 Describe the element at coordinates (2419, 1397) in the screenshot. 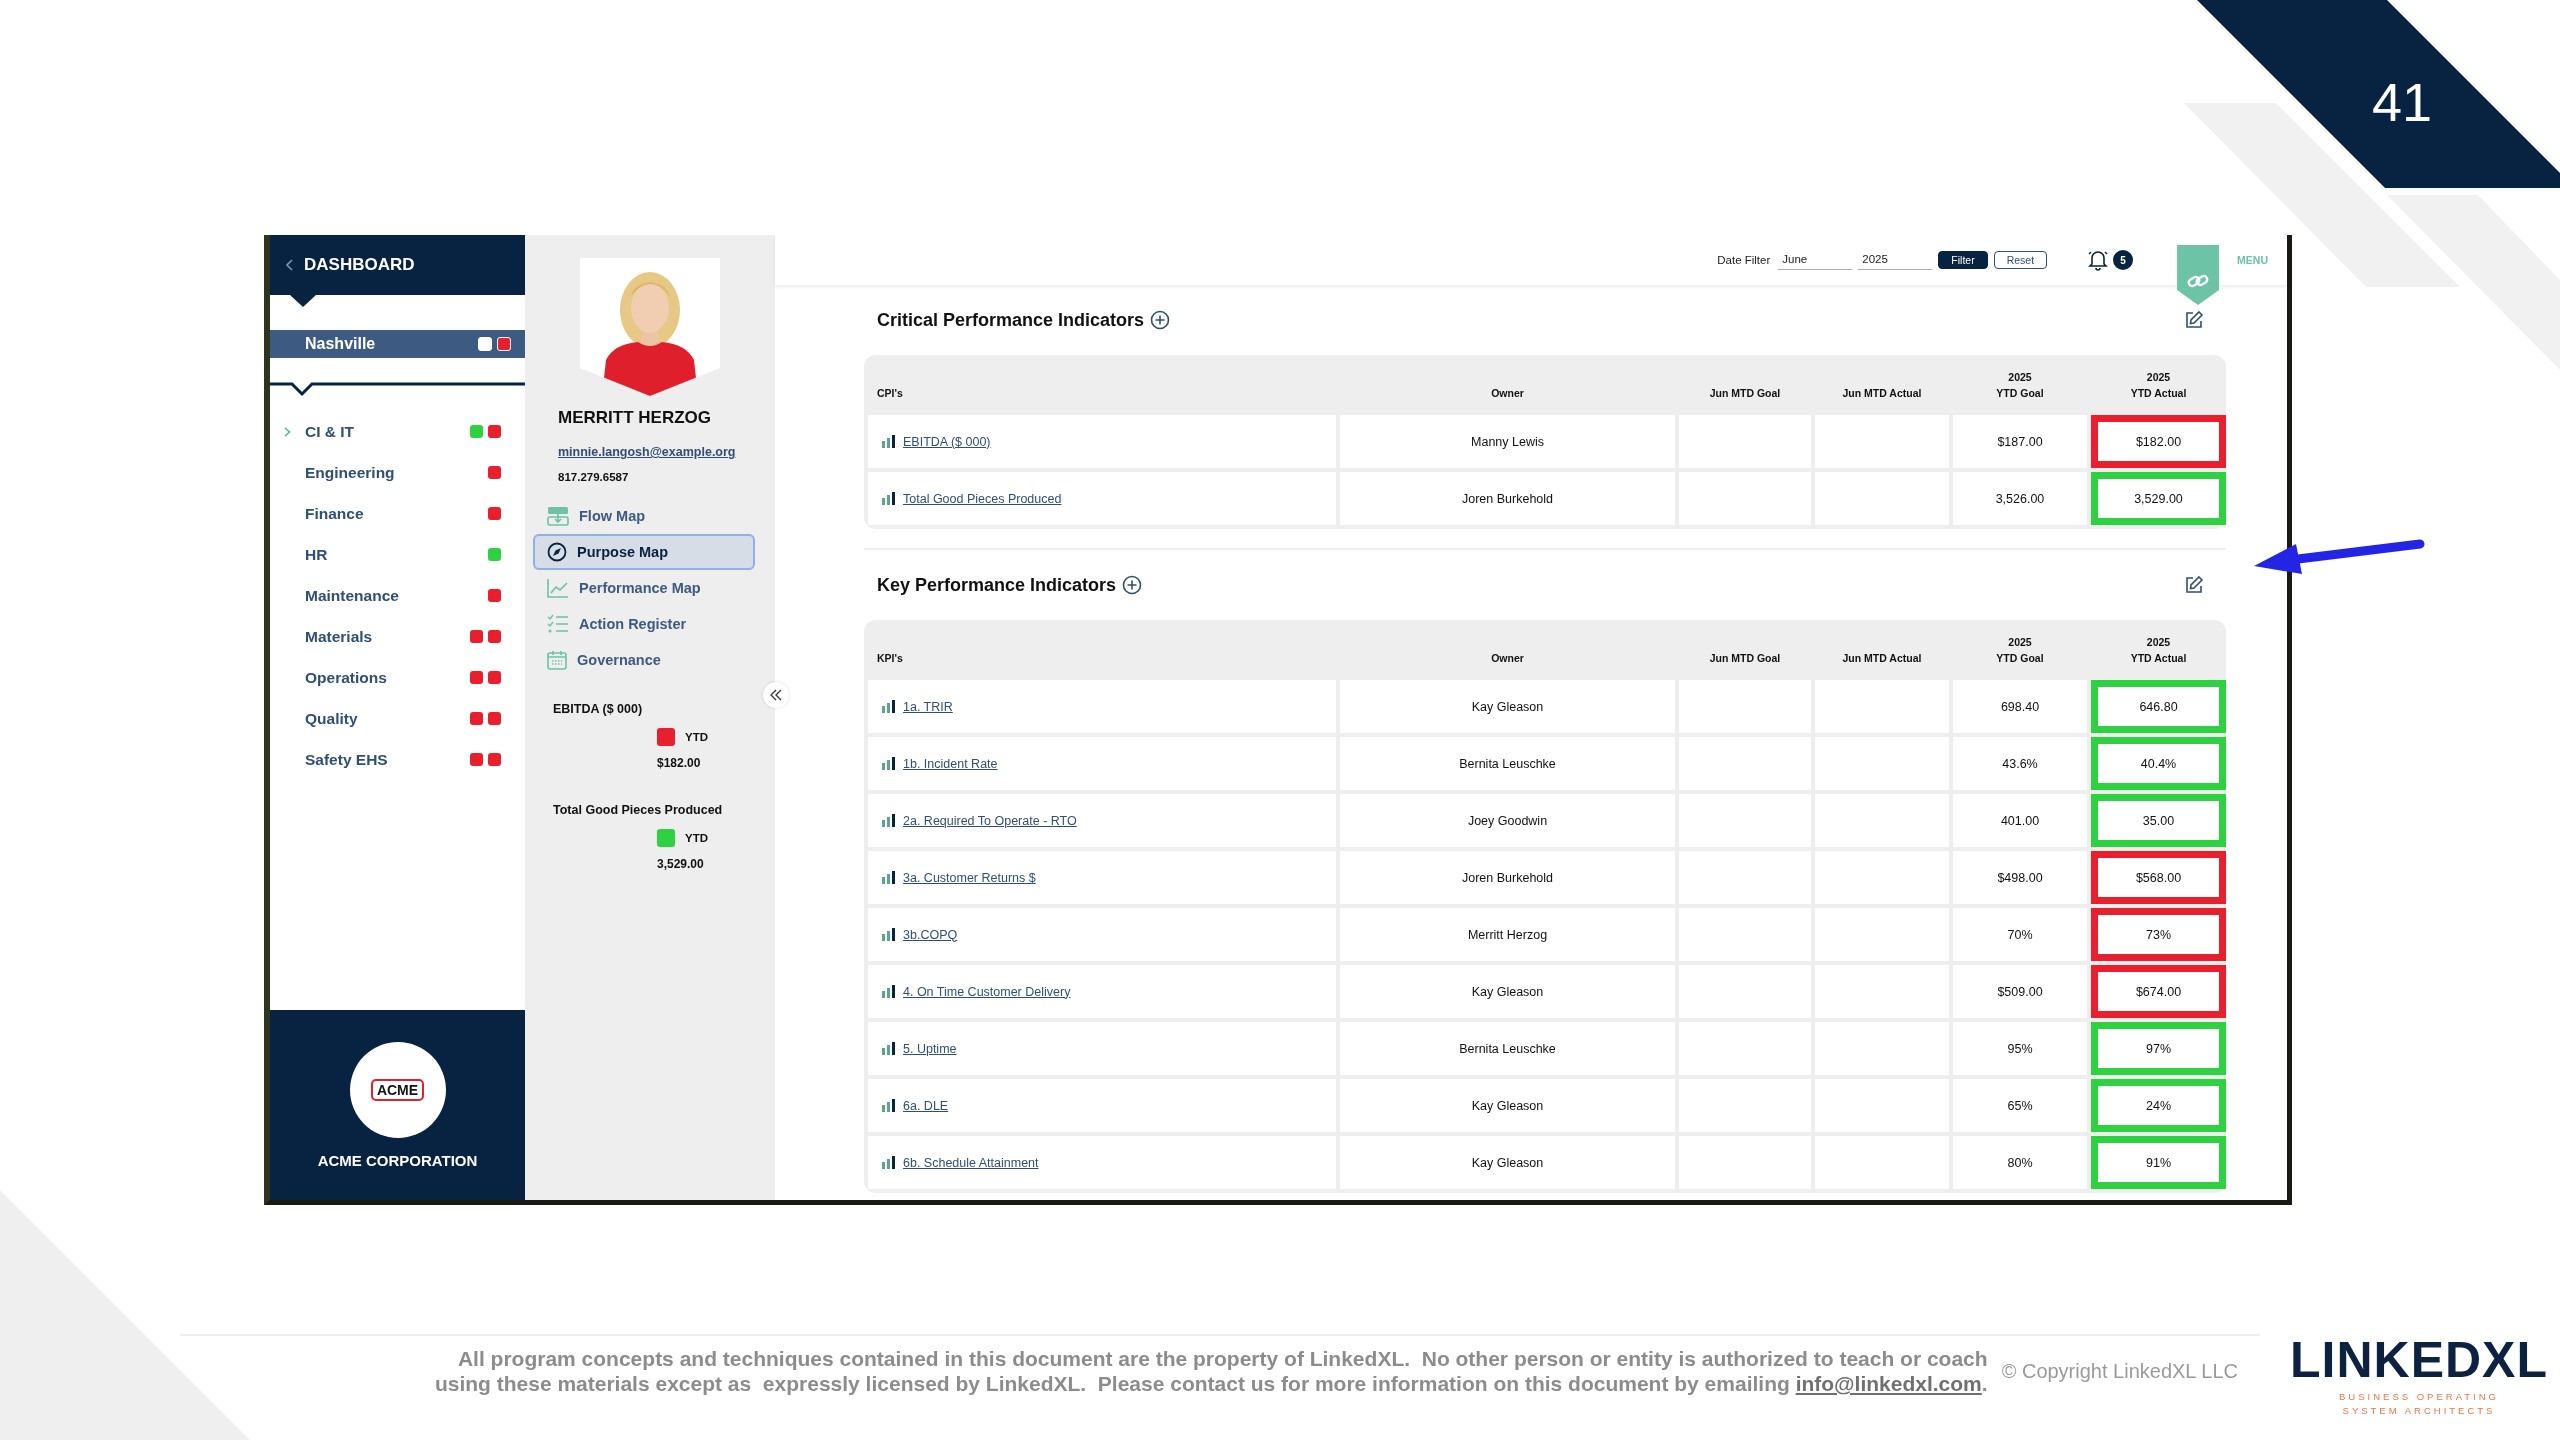

I see `brand-tagline: BUSINESS OPERATING` at that location.